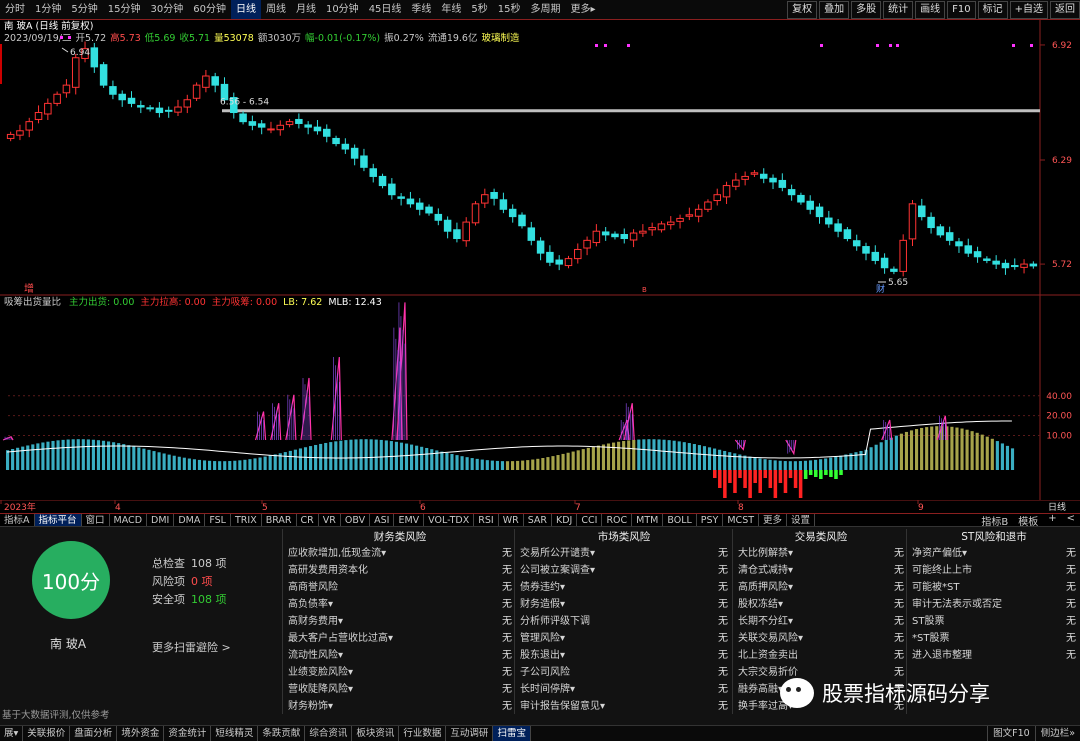 This screenshot has width=1080, height=741. Describe the element at coordinates (329, 733) in the screenshot. I see `bottom-tab-7: 综合资讯` at that location.